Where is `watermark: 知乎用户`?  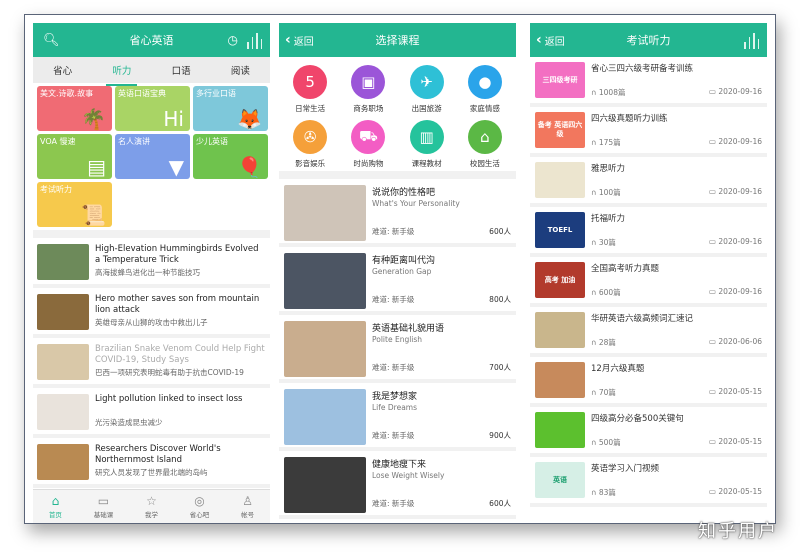
watermark: 知乎用户 is located at coordinates (738, 531).